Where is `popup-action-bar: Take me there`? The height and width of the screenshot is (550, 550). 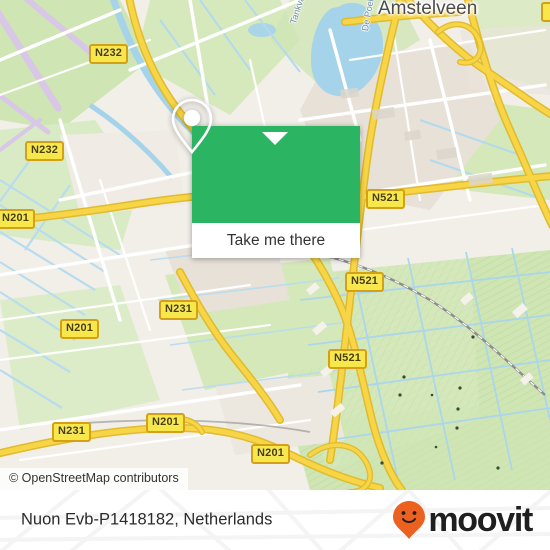
popup-action-bar: Take me there is located at coordinates (276, 240).